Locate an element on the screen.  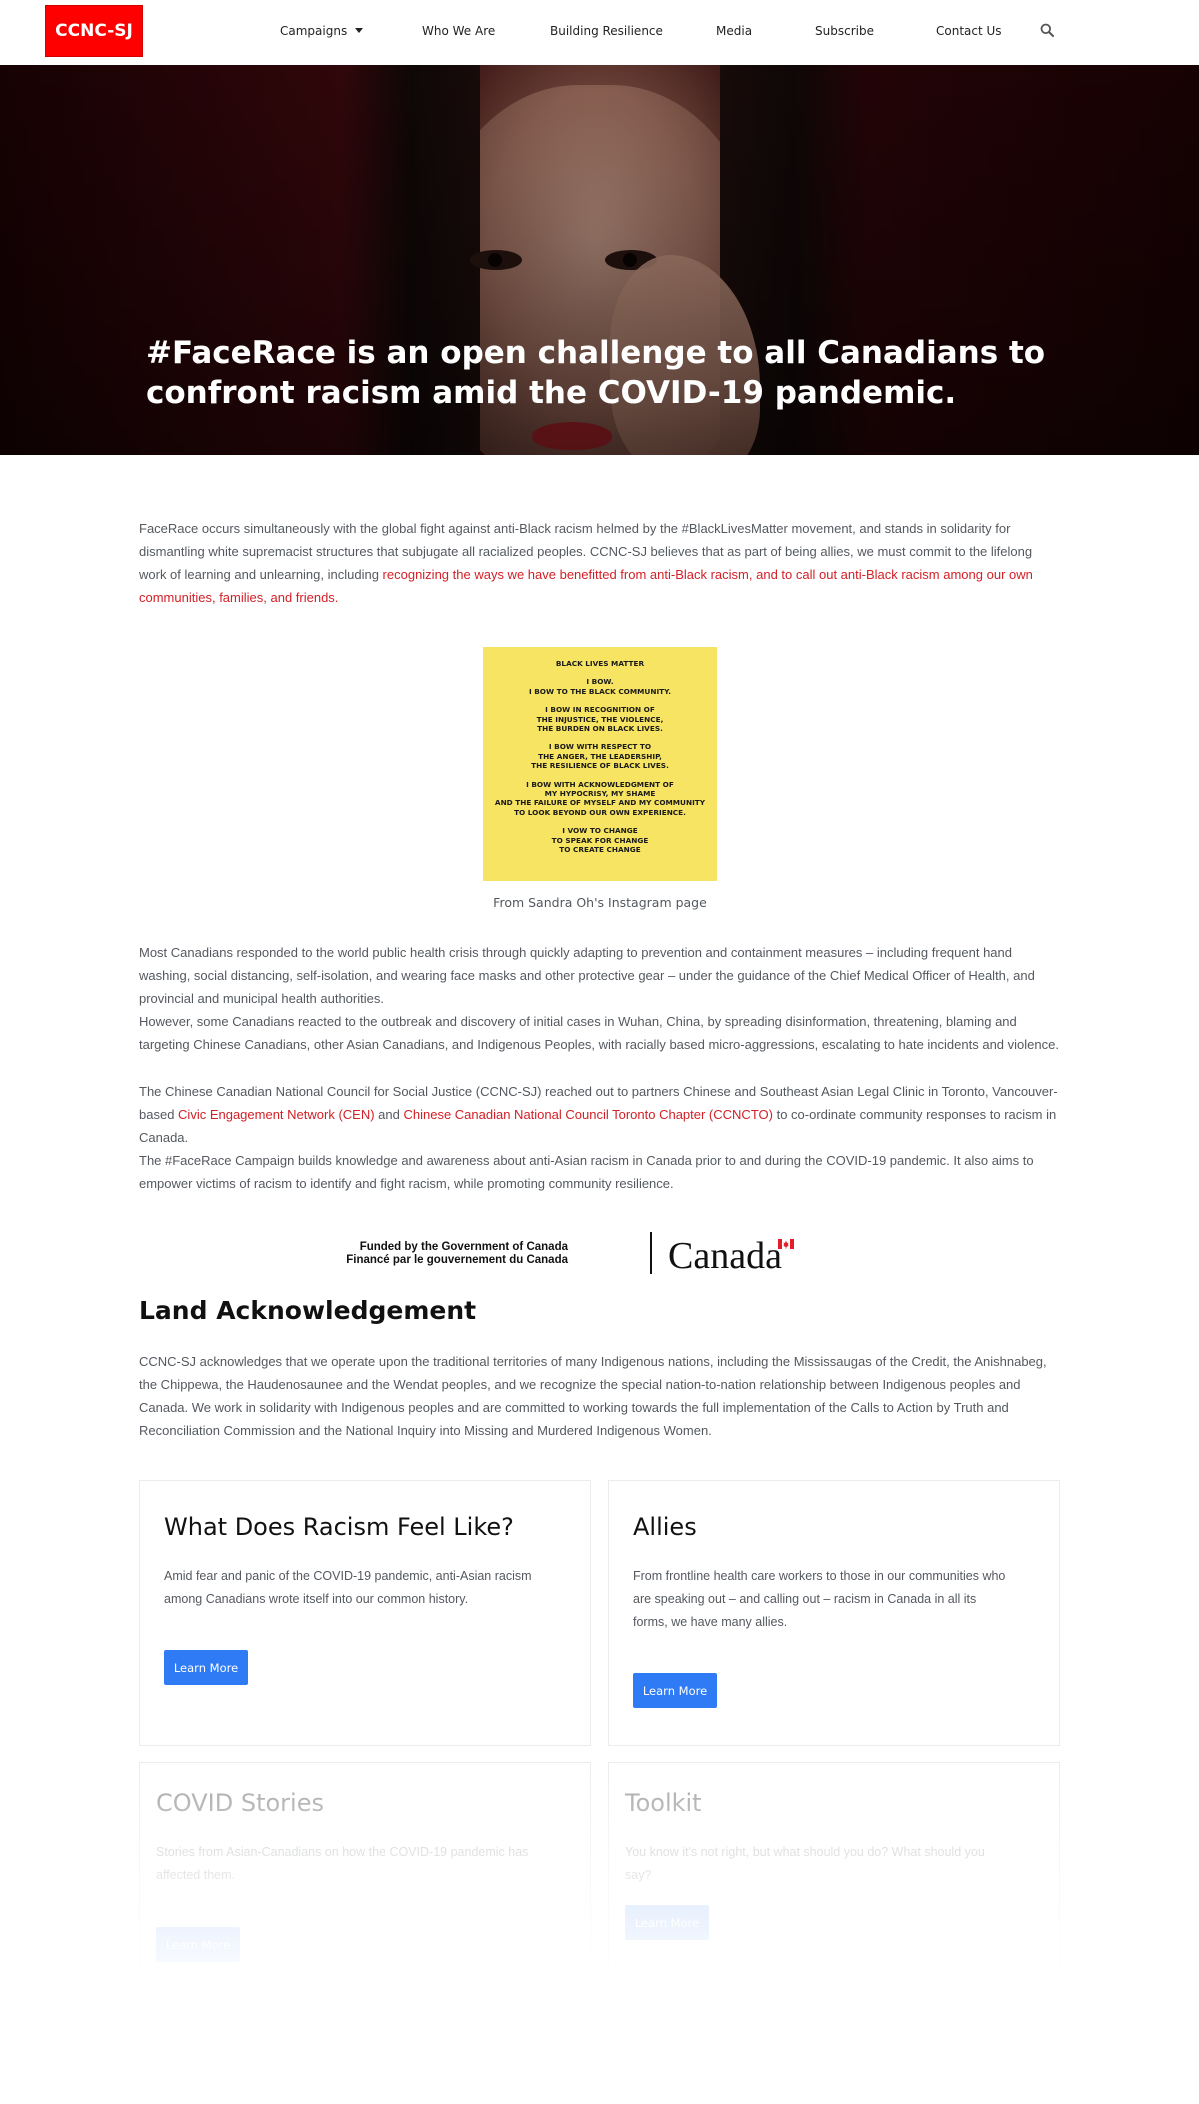
blm-line: MY HYPOCRISY, MY SHAME is located at coordinates (600, 794).